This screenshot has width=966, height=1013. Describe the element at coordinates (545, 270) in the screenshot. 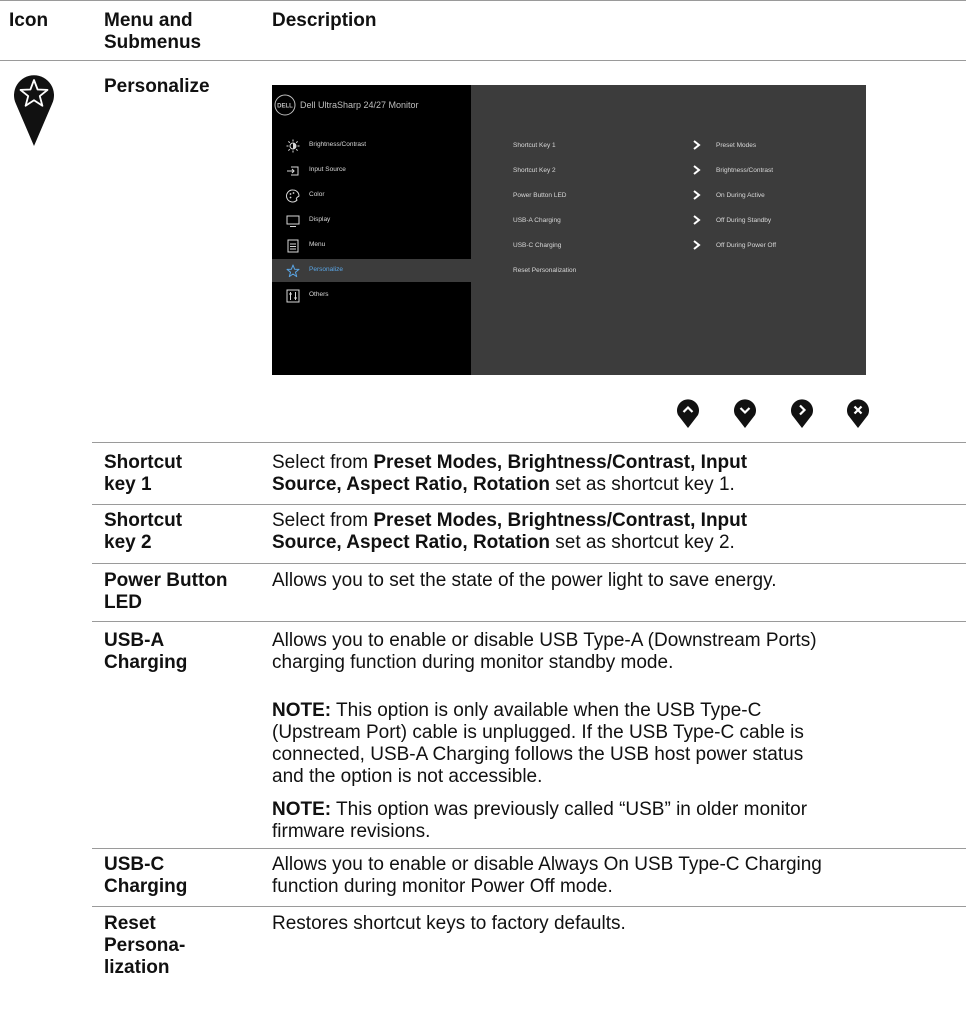

I see `osd-sub-label: Reset Personalization` at that location.